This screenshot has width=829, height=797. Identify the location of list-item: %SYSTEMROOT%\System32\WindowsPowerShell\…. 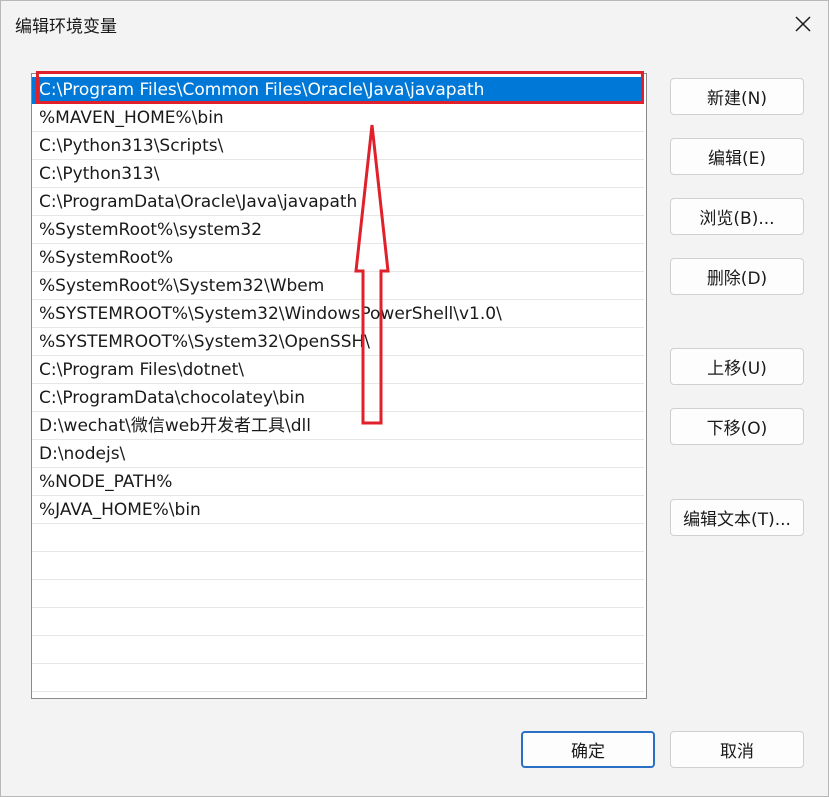
(338, 314).